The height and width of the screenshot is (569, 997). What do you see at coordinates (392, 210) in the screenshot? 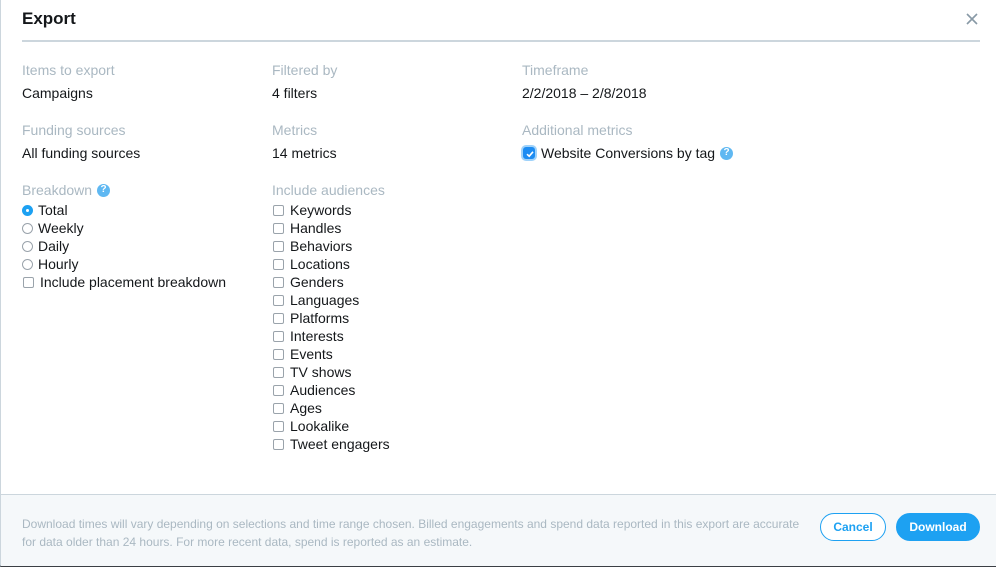
I see `audience-option-keywords: Keywords` at bounding box center [392, 210].